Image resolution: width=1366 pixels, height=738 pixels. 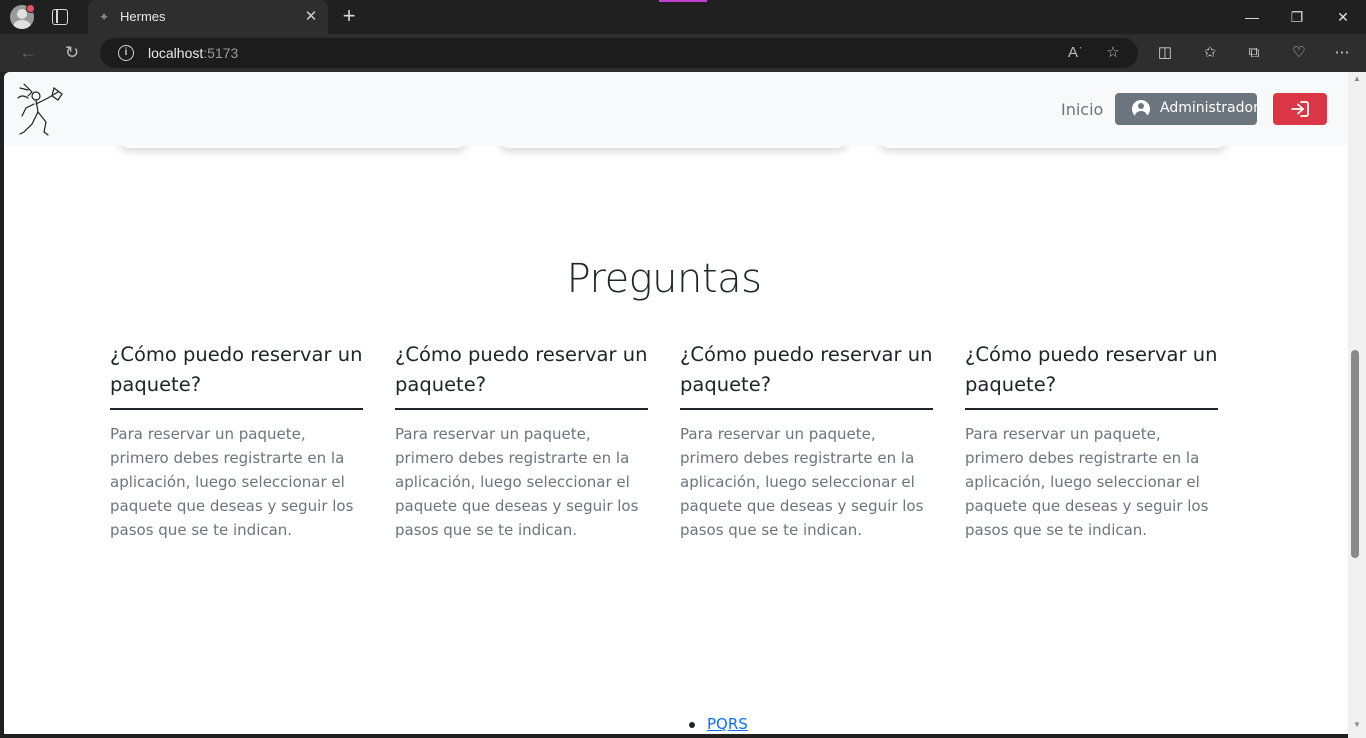 What do you see at coordinates (208, 17) in the screenshot?
I see `browser-tab: ✦ Hermes ✕` at bounding box center [208, 17].